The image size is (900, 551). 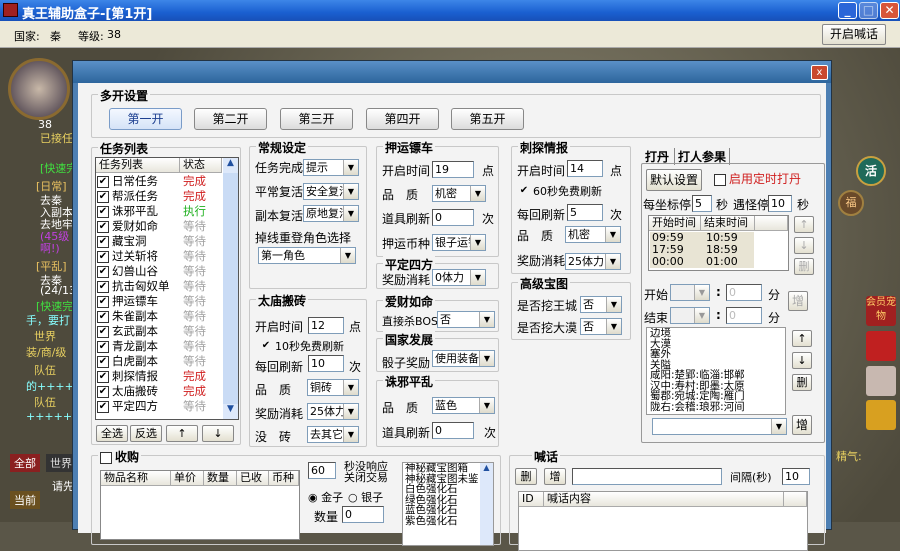 What do you see at coordinates (160, 181) in the screenshot?
I see `task-row: ✔ 日常任务 完成` at bounding box center [160, 181].